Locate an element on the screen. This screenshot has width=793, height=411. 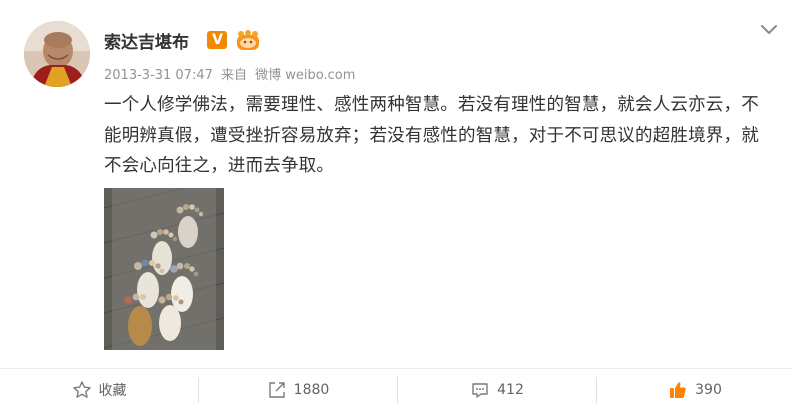
source-prefix: 来自 is located at coordinates (234, 75).